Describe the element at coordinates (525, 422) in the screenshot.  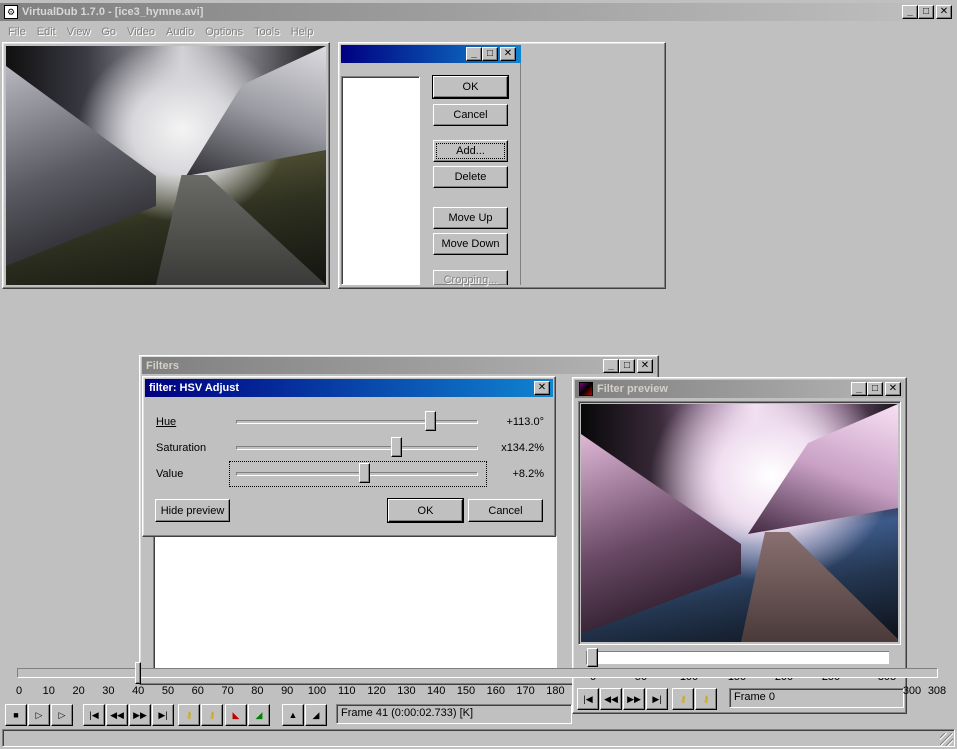
I see `hue-value: +113.0°` at that location.